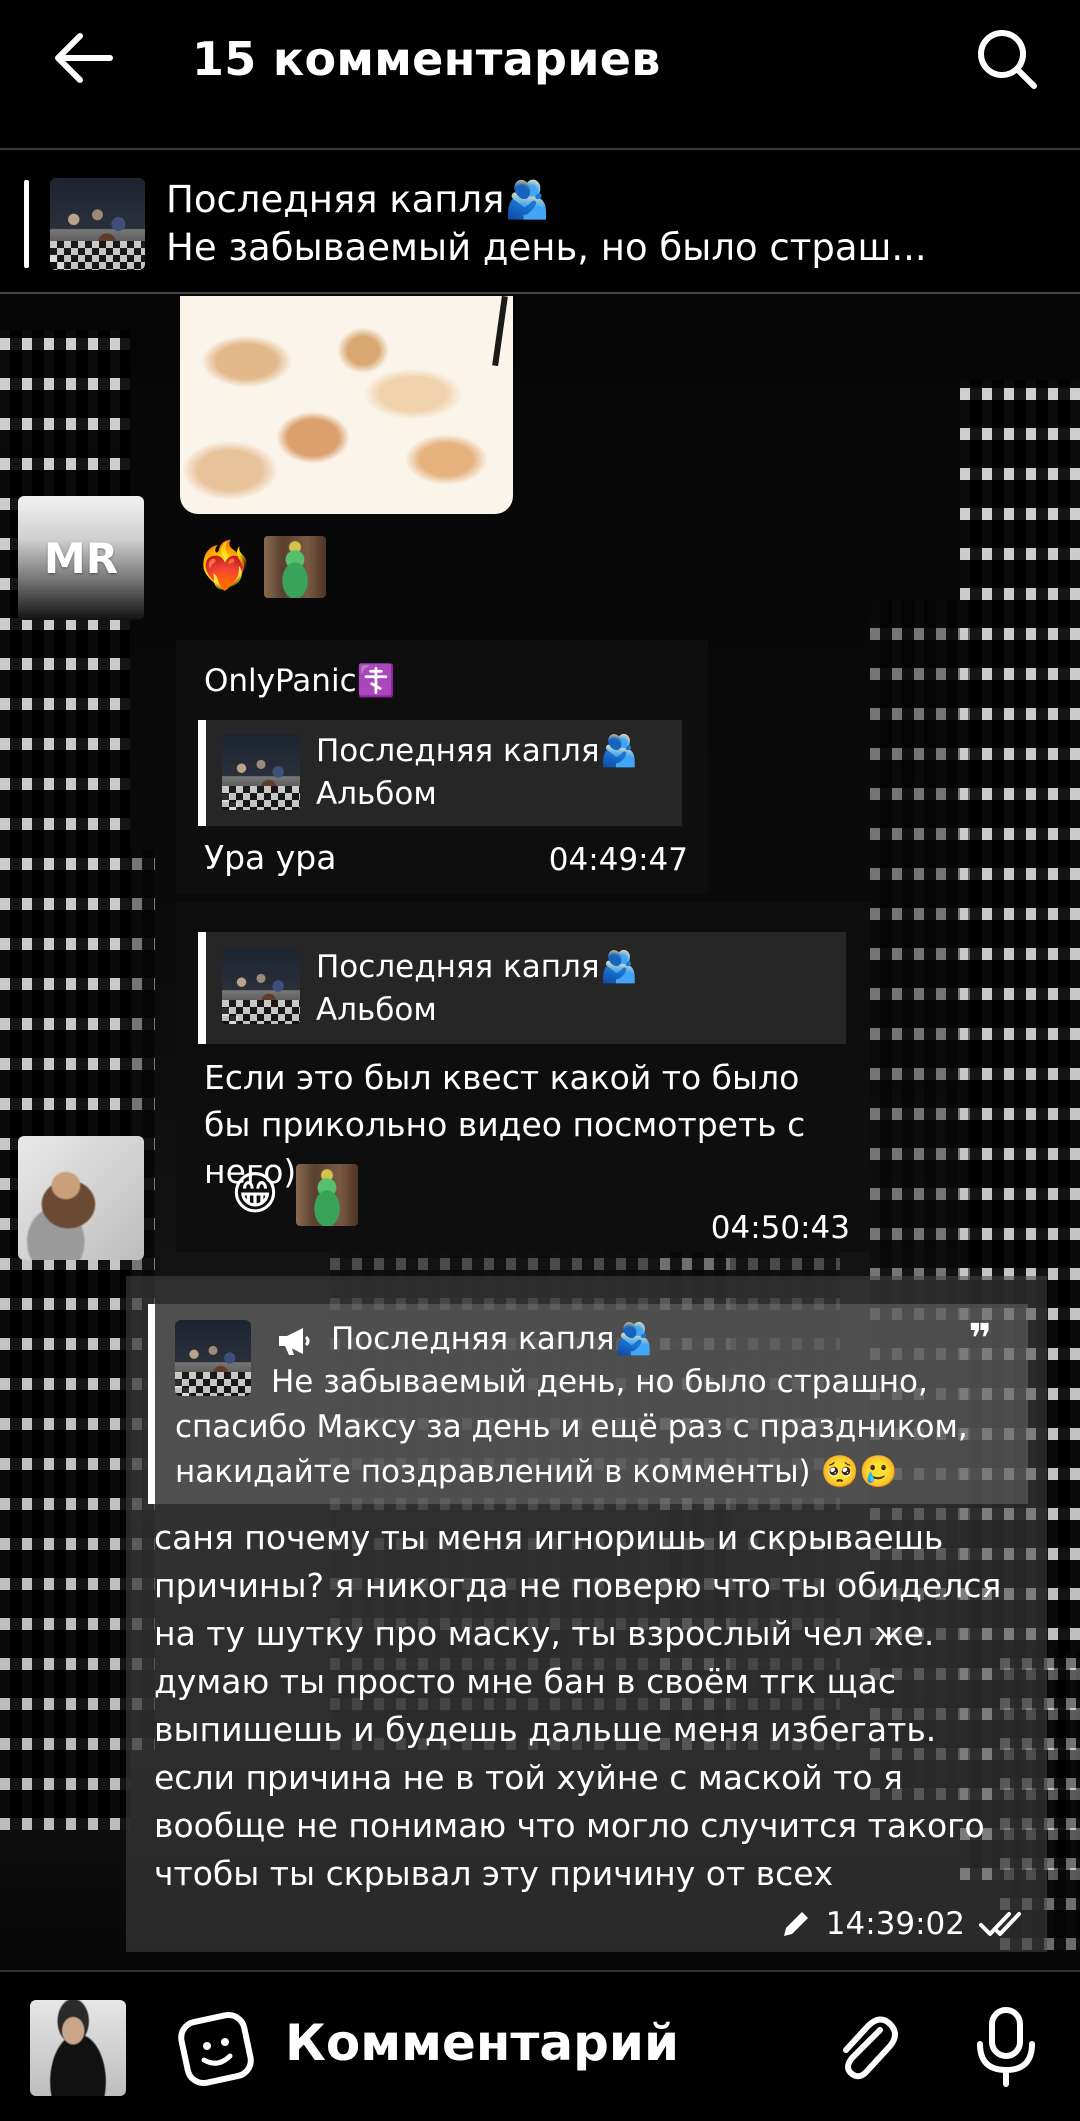  What do you see at coordinates (780, 1228) in the screenshot?
I see `message-time: 04:50:43` at bounding box center [780, 1228].